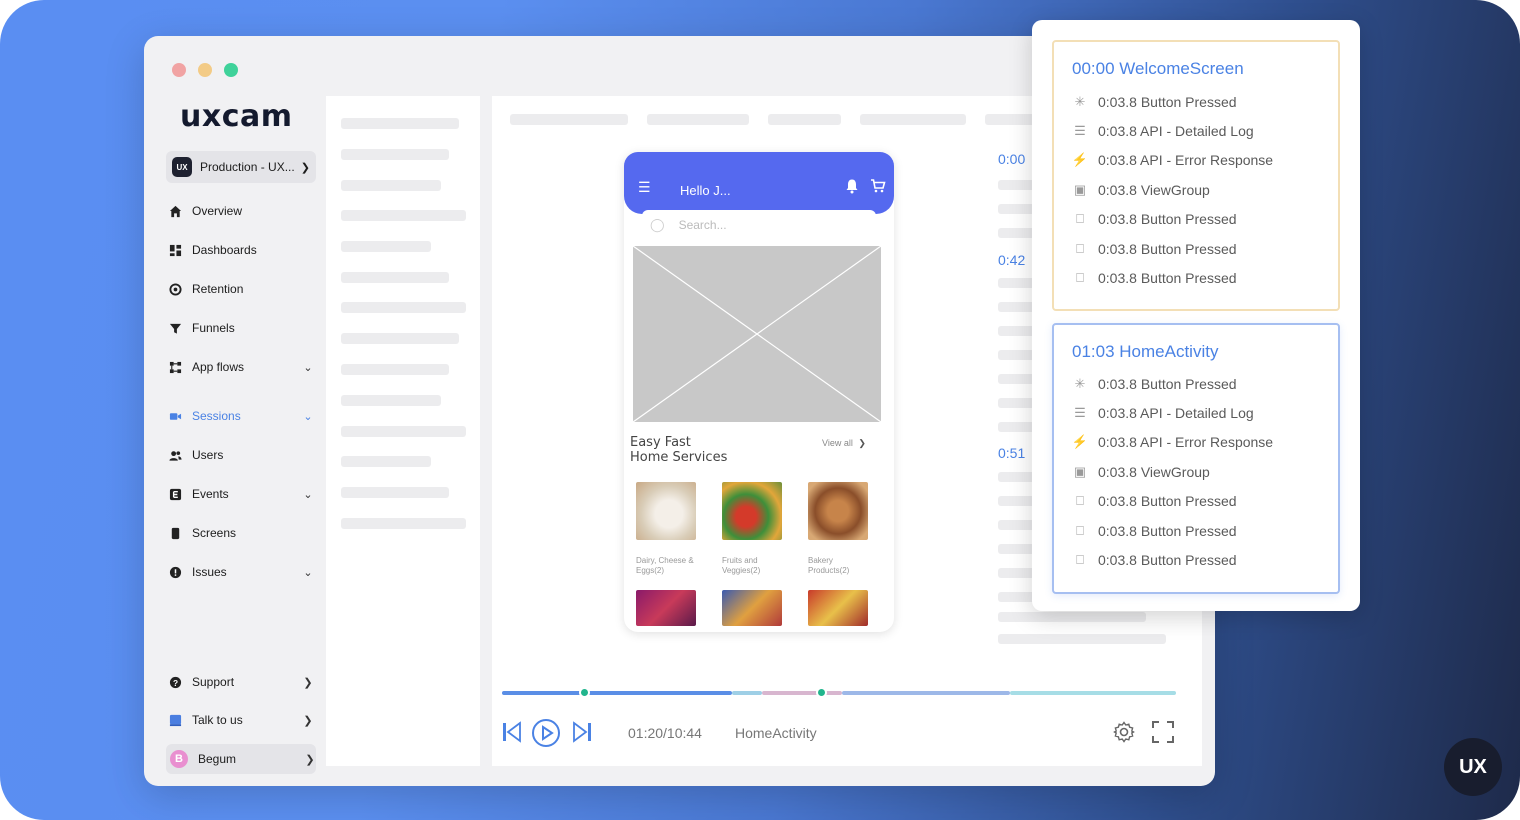 This screenshot has height=820, width=1520. Describe the element at coordinates (585, 692) in the screenshot. I see `seek-knob` at that location.